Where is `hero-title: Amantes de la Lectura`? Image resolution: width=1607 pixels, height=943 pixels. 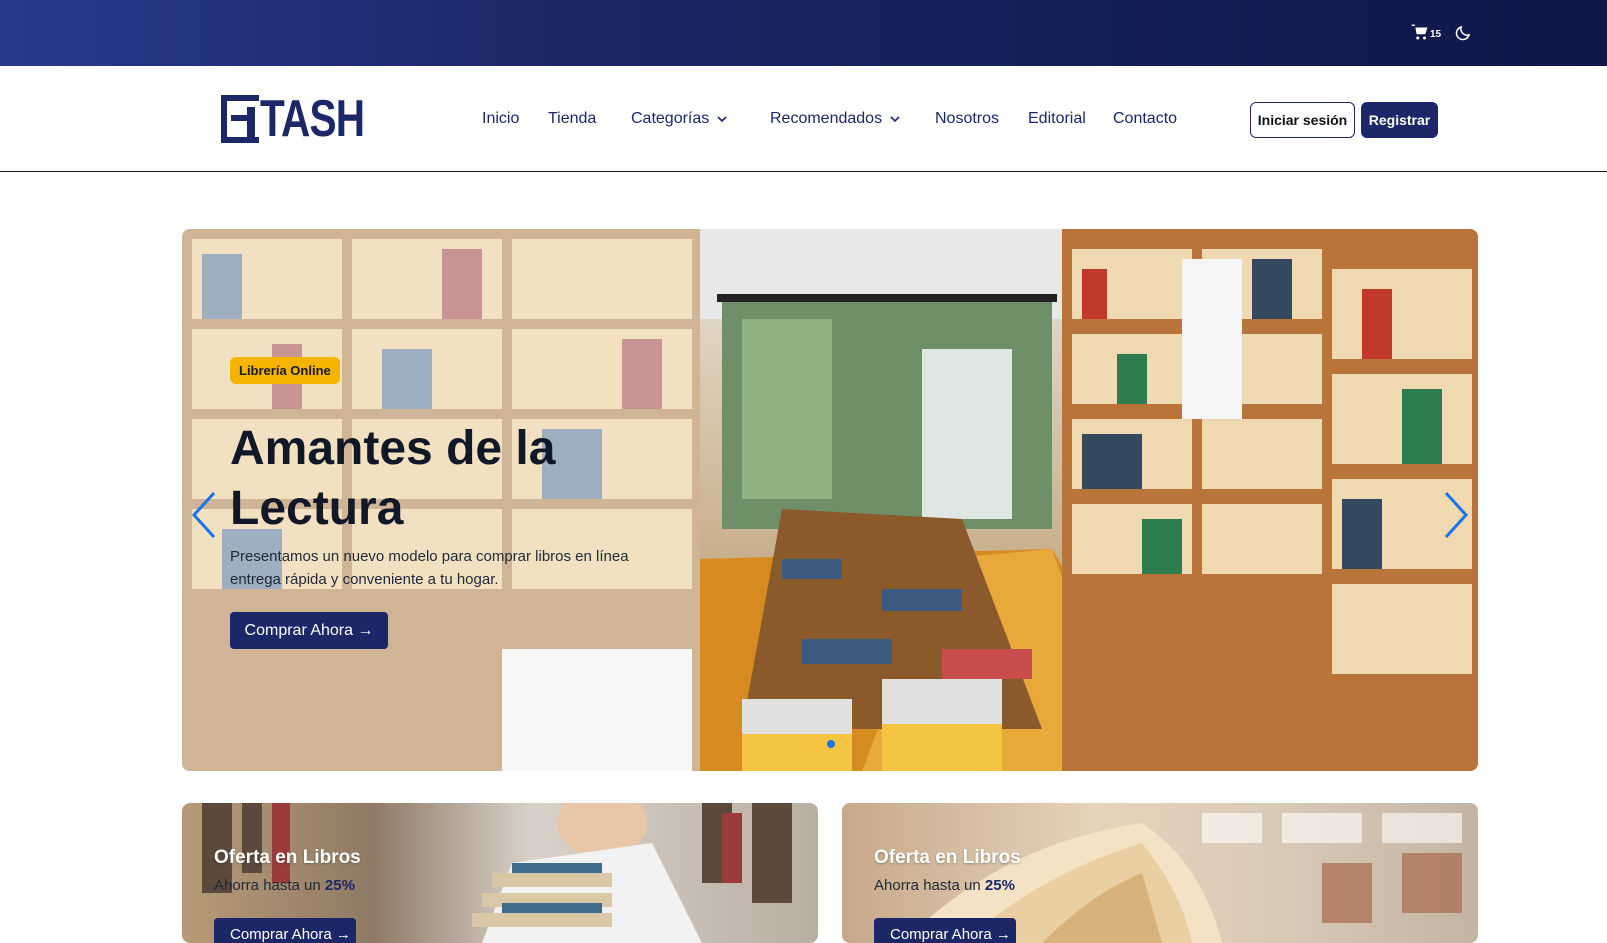
hero-title: Amantes de la Lectura is located at coordinates (393, 478).